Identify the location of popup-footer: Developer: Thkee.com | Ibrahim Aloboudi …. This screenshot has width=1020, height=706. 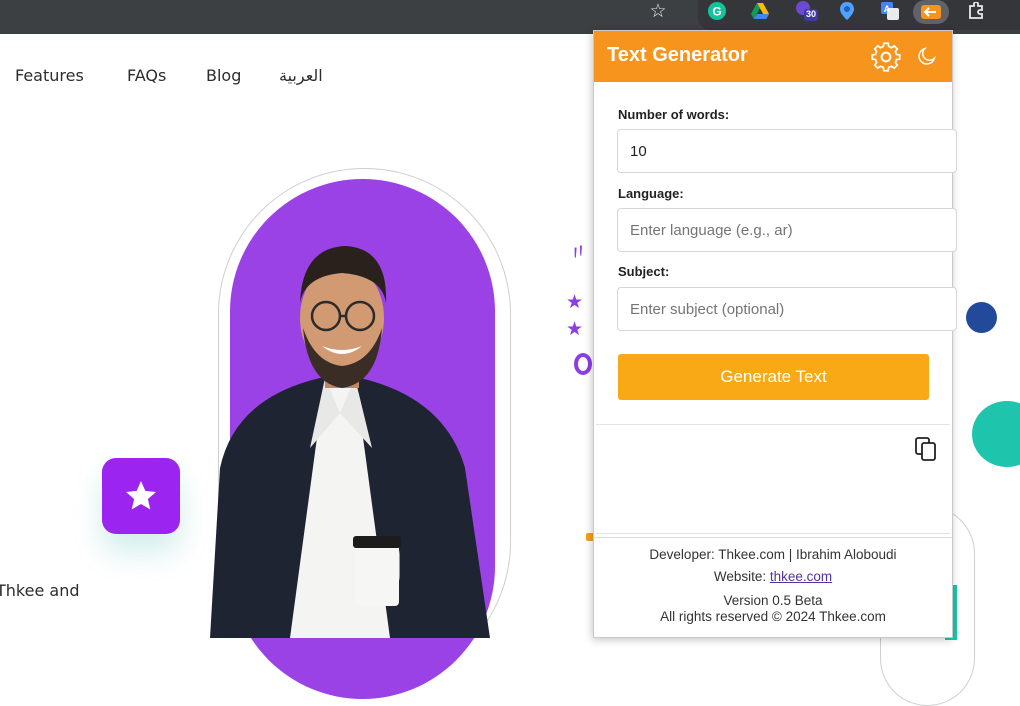
(773, 587).